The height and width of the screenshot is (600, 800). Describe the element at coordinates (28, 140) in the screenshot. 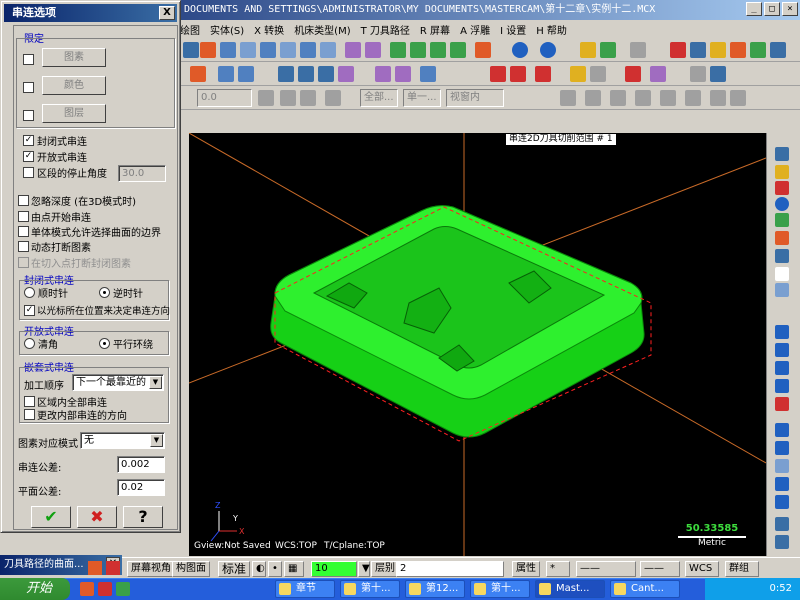

I see `closed-chain-checkbox: ✓` at that location.